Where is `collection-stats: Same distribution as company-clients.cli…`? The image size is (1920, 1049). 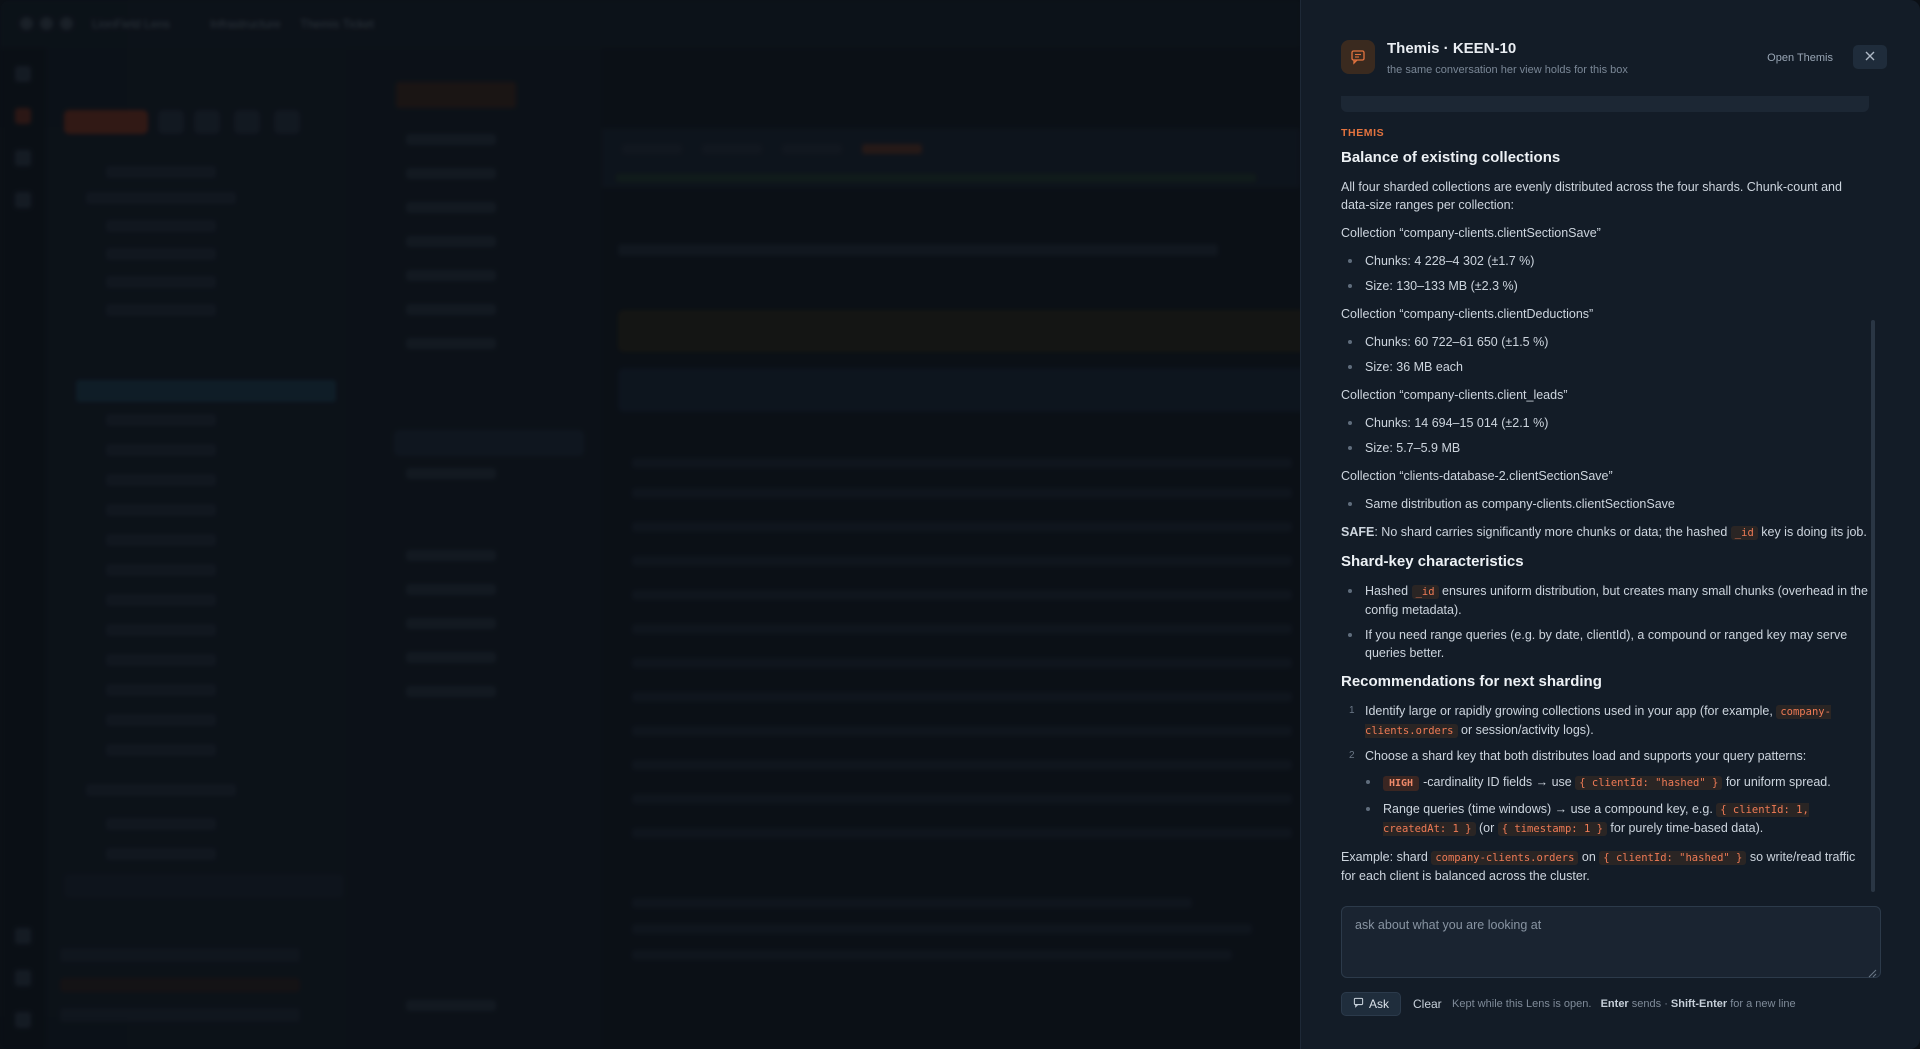
collection-stats: Same distribution as company-clients.cli… is located at coordinates (1605, 504).